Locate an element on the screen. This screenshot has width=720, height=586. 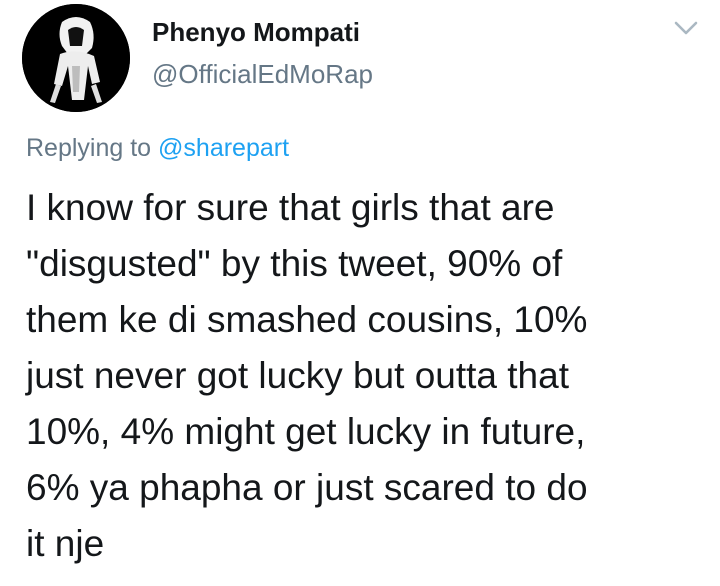
author-handle: @OfficialEdMoRap is located at coordinates (262, 74).